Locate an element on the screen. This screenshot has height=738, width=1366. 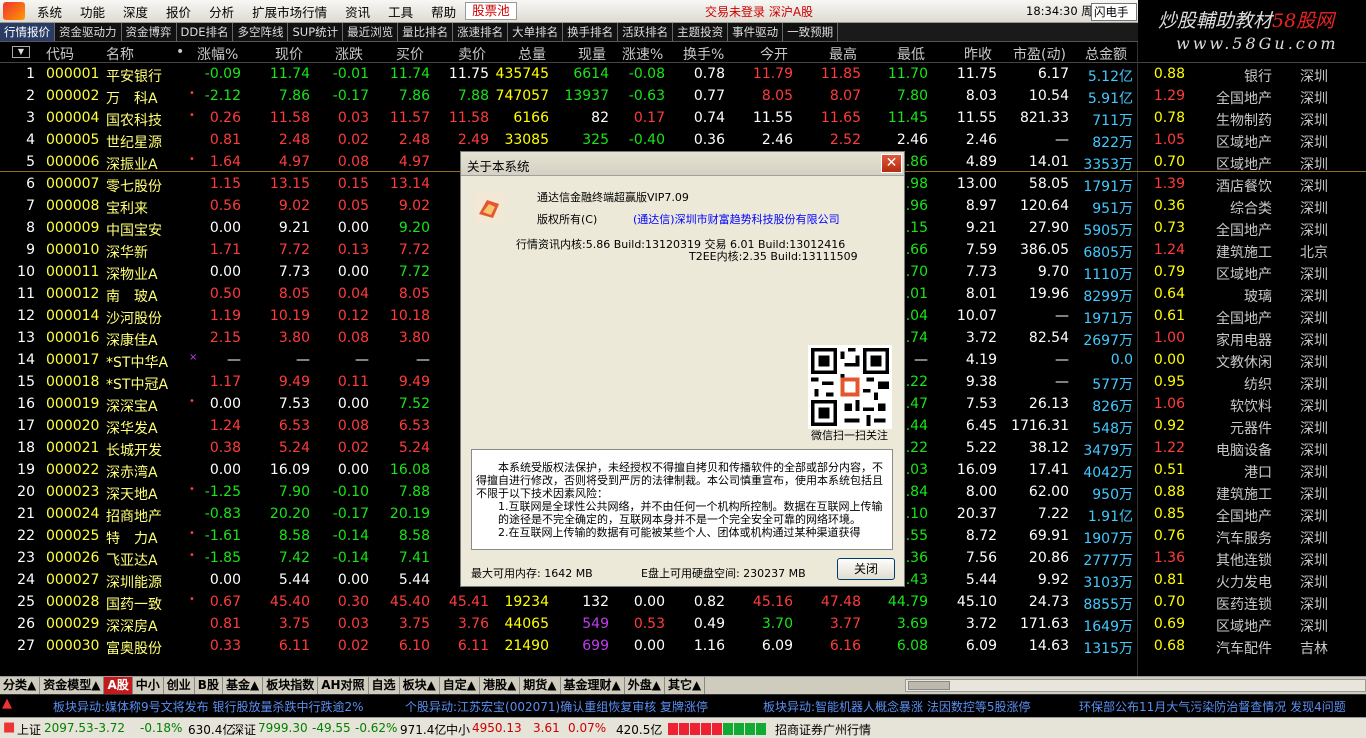
menu-function: 功能 is located at coordinates (92, 11).